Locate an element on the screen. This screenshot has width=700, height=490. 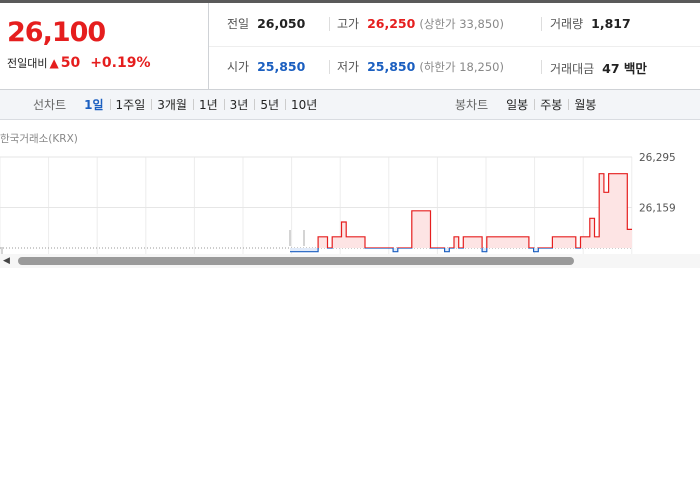
change-row: 전일대비 ▲ 50 +0.19% is located at coordinates (79, 63).